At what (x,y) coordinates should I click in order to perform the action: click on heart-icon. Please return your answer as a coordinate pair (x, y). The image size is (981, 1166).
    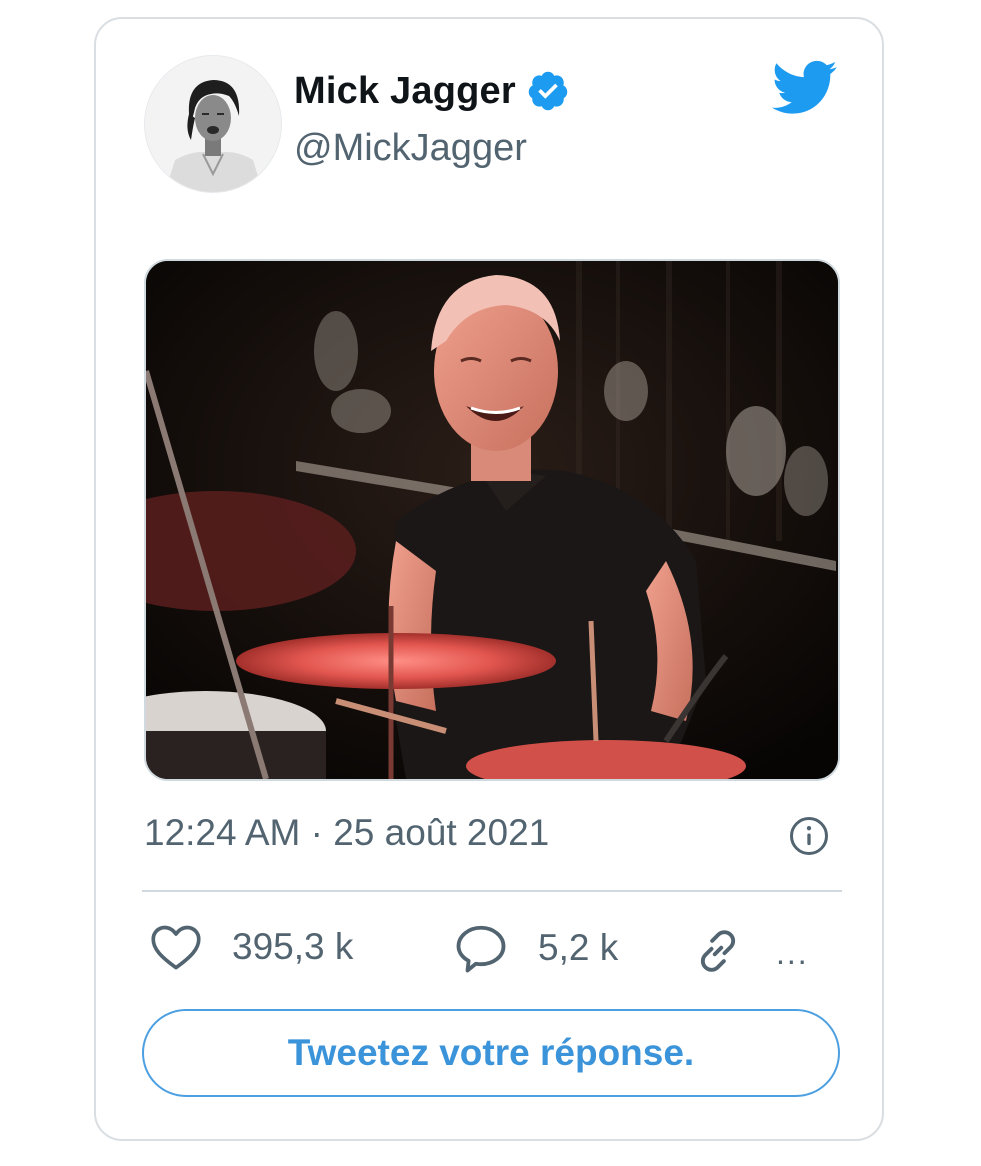
    Looking at the image, I should click on (176, 947).